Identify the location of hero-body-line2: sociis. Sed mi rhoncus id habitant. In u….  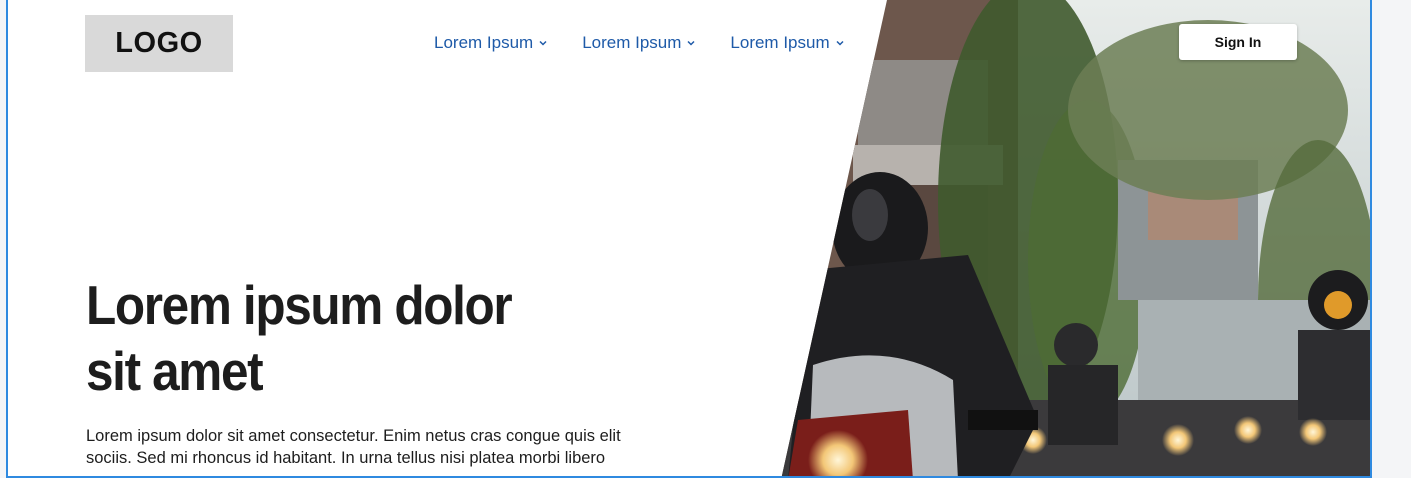
(346, 458).